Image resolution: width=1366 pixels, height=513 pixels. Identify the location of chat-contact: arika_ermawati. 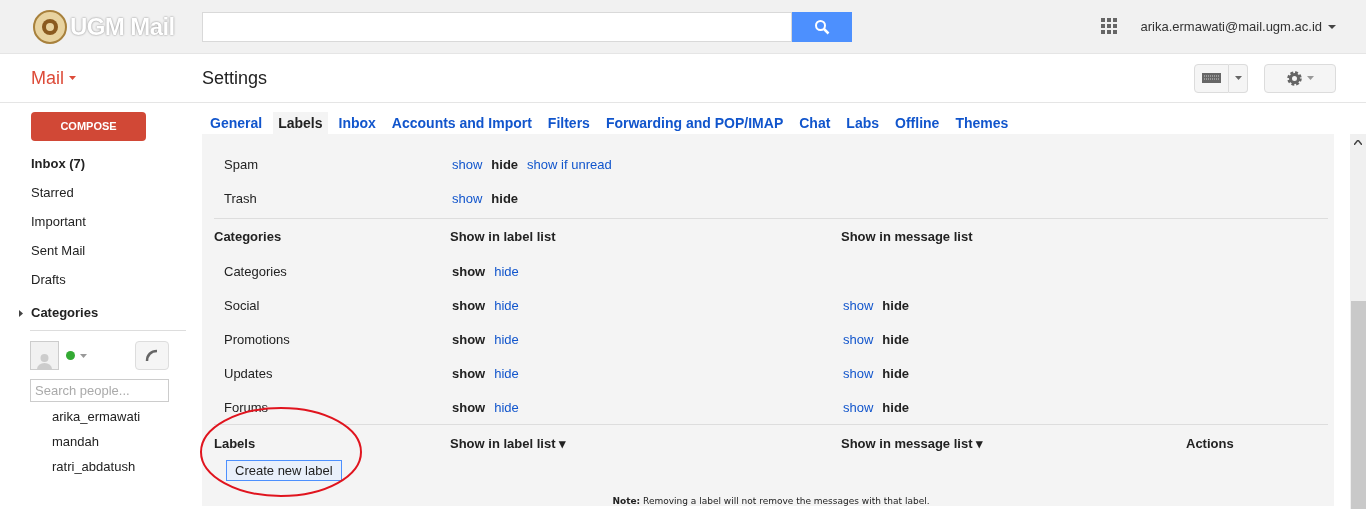
(101, 416).